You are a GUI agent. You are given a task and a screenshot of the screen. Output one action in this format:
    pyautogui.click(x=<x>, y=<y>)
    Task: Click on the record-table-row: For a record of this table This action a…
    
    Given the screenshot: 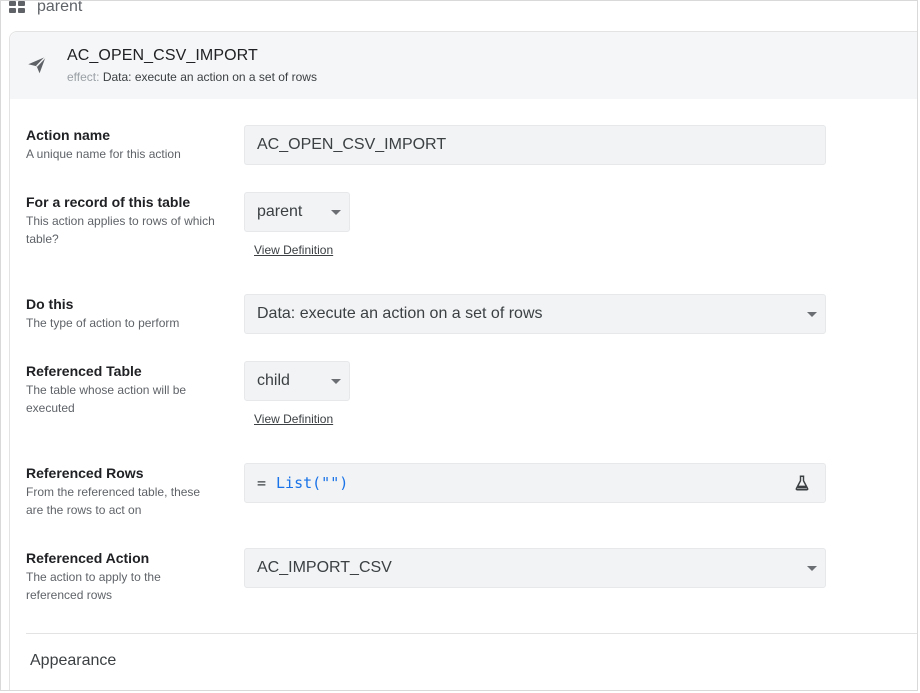 What is the action you would take?
    pyautogui.click(x=121, y=220)
    